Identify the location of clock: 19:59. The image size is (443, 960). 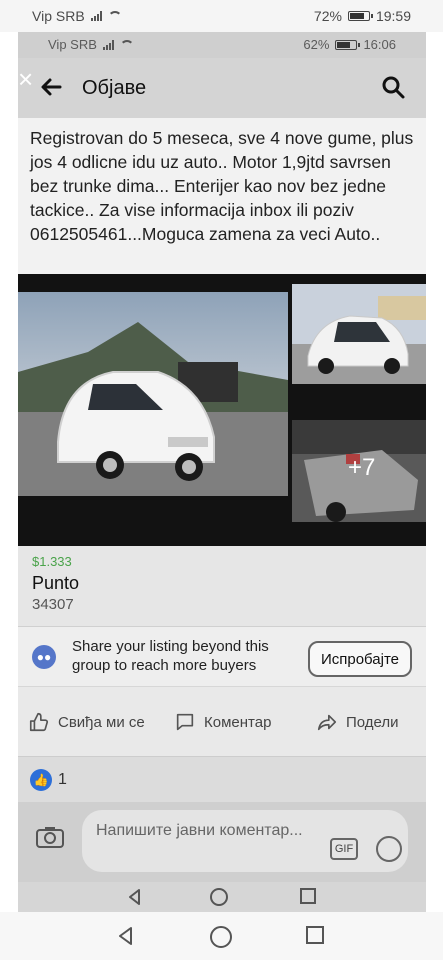
(393, 16).